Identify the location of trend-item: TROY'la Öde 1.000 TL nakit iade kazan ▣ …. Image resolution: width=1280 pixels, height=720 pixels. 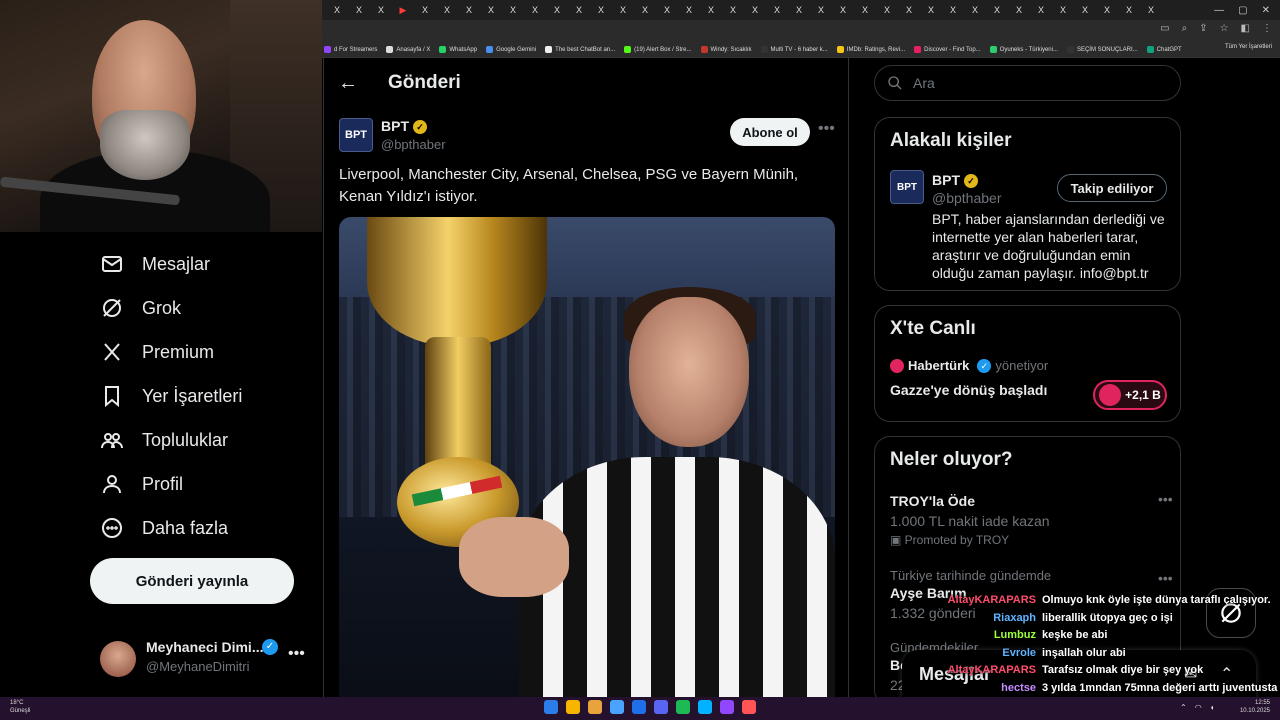
(1025, 519).